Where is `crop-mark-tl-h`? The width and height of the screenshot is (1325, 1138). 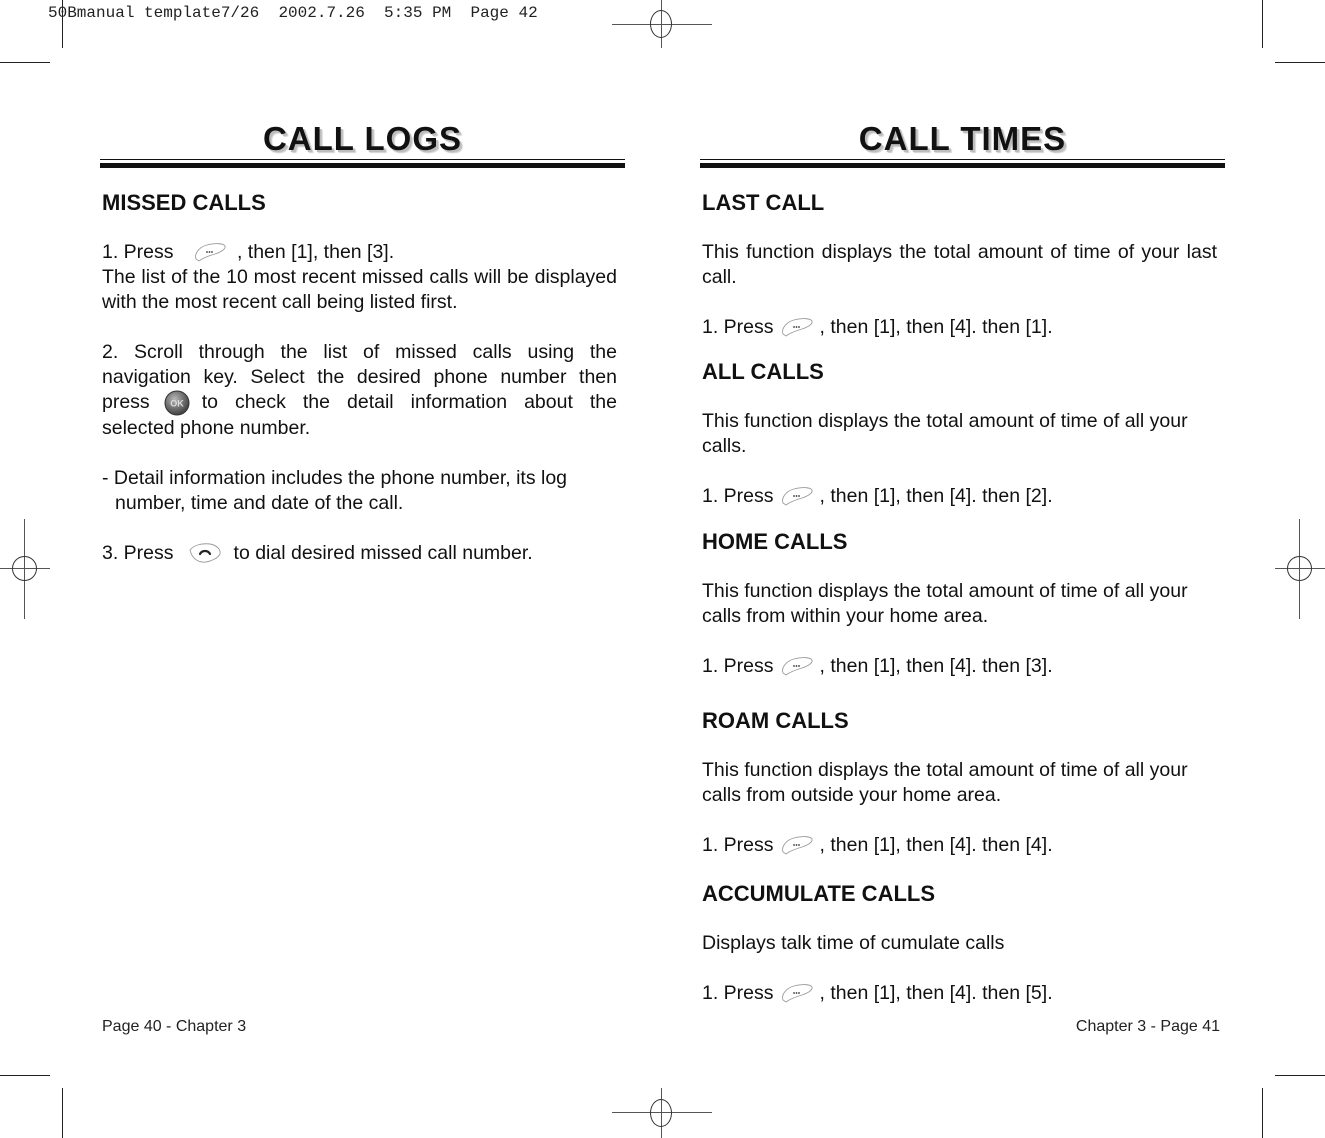 crop-mark-tl-h is located at coordinates (25, 62).